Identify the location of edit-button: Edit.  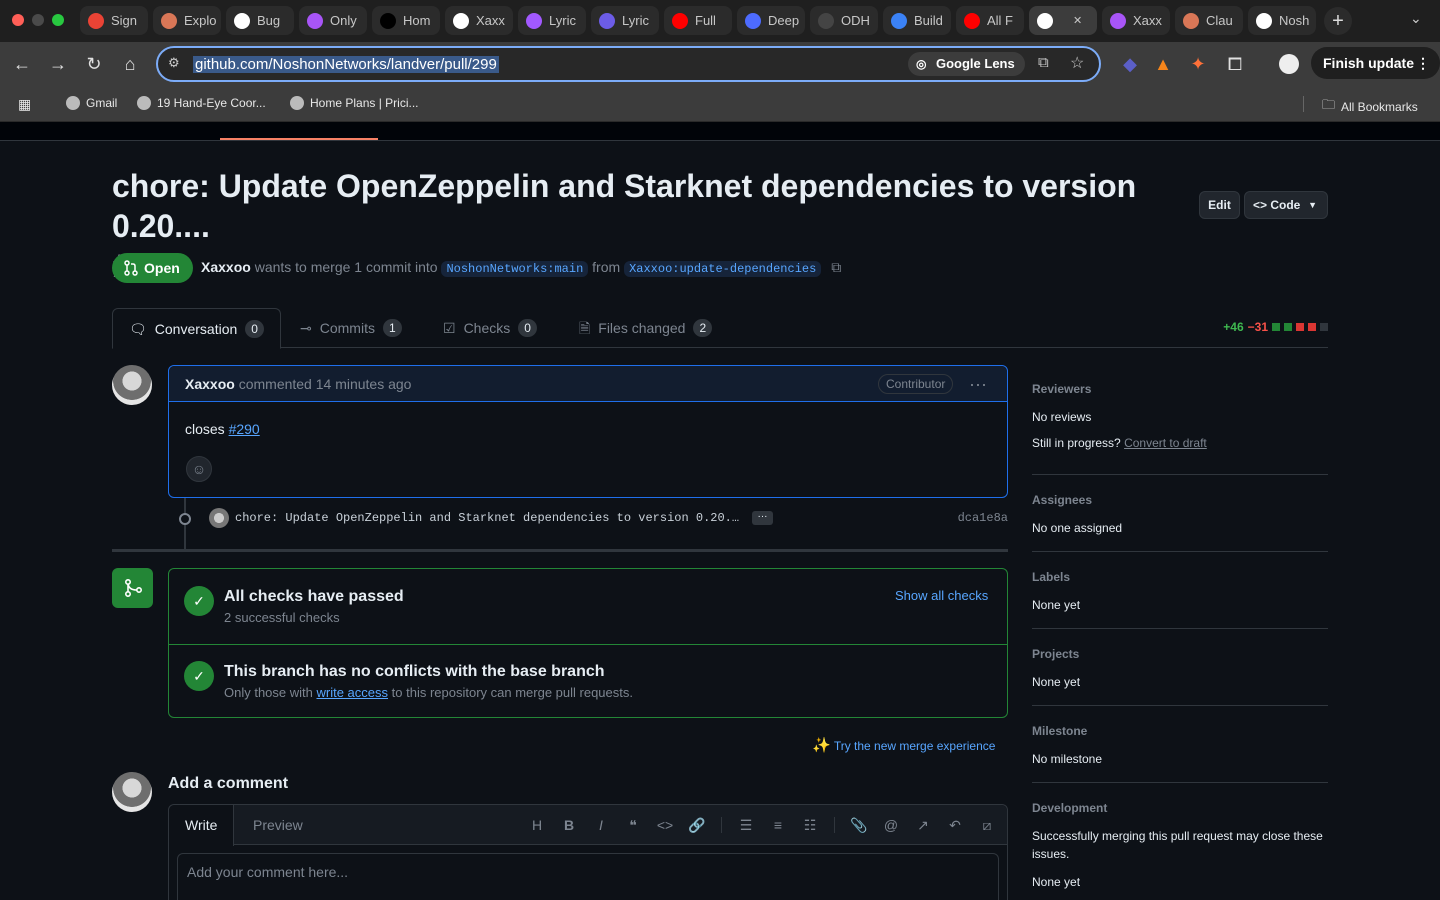
(1219, 205).